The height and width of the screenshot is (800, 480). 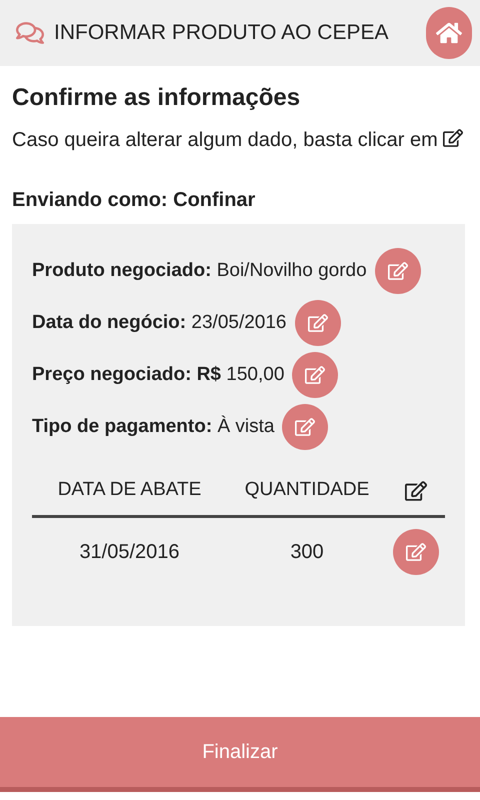 What do you see at coordinates (199, 270) in the screenshot?
I see `info-text: Produto negociado: Boi/Novilho gordo` at bounding box center [199, 270].